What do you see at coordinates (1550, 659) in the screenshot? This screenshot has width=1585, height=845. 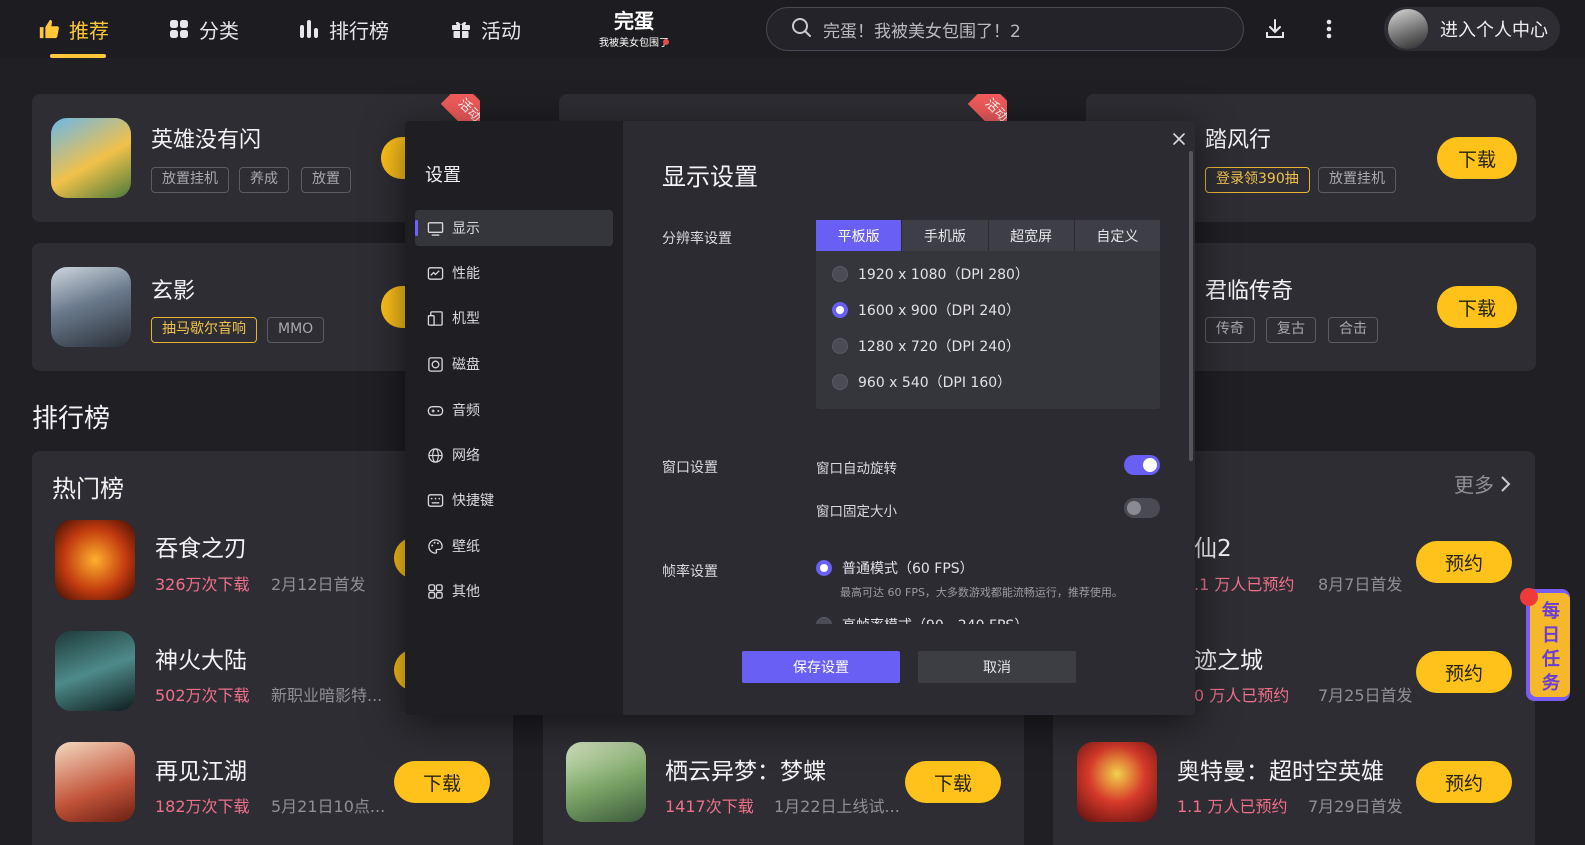 I see `svg-text: 任` at bounding box center [1550, 659].